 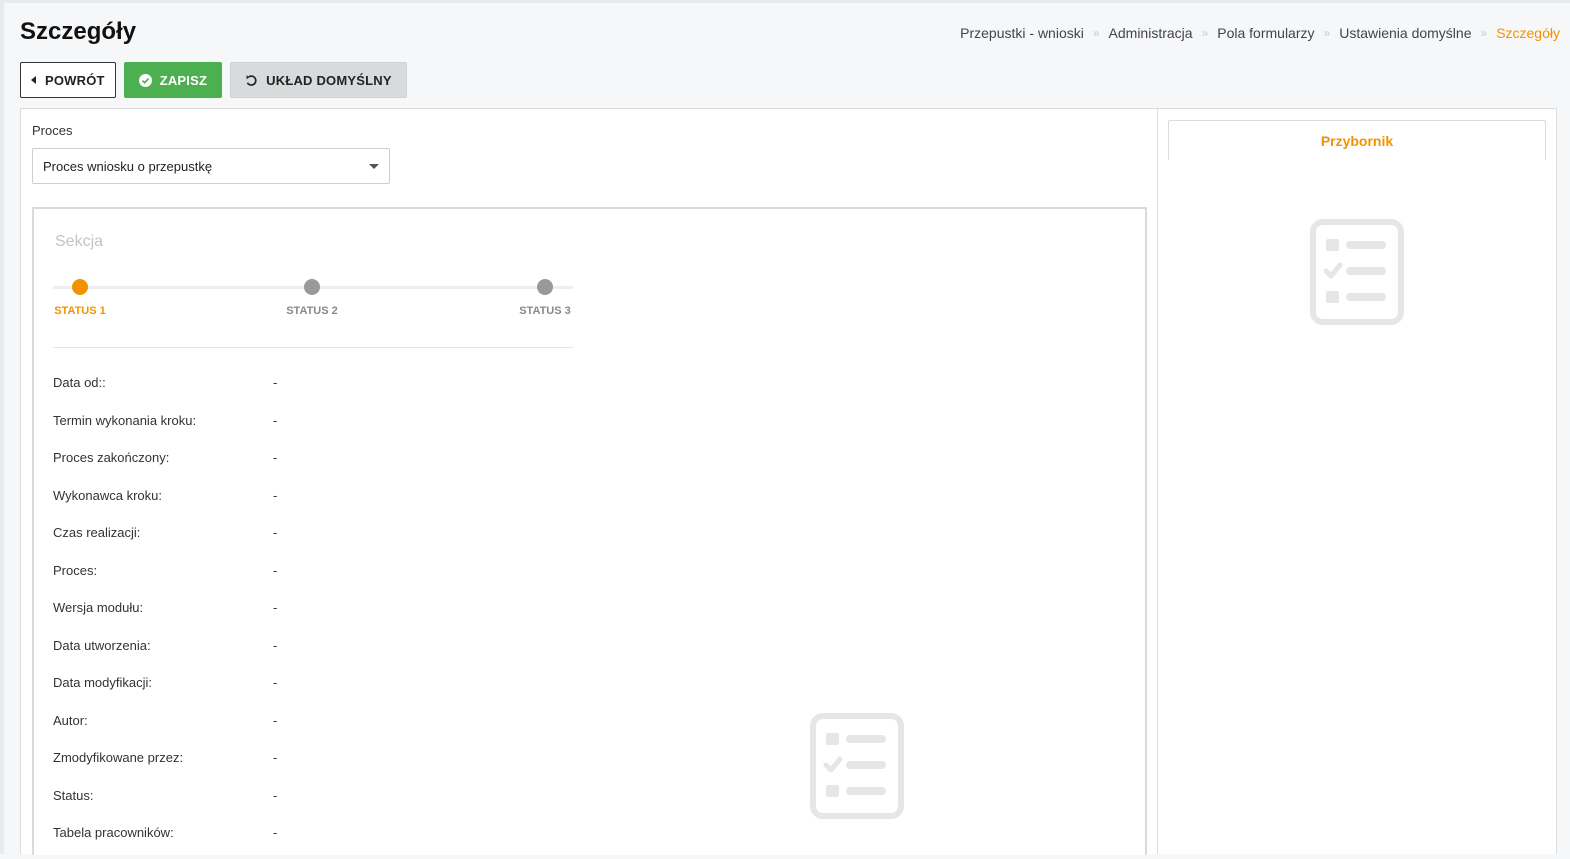 What do you see at coordinates (79, 382) in the screenshot?
I see `field-label: Data od::` at bounding box center [79, 382].